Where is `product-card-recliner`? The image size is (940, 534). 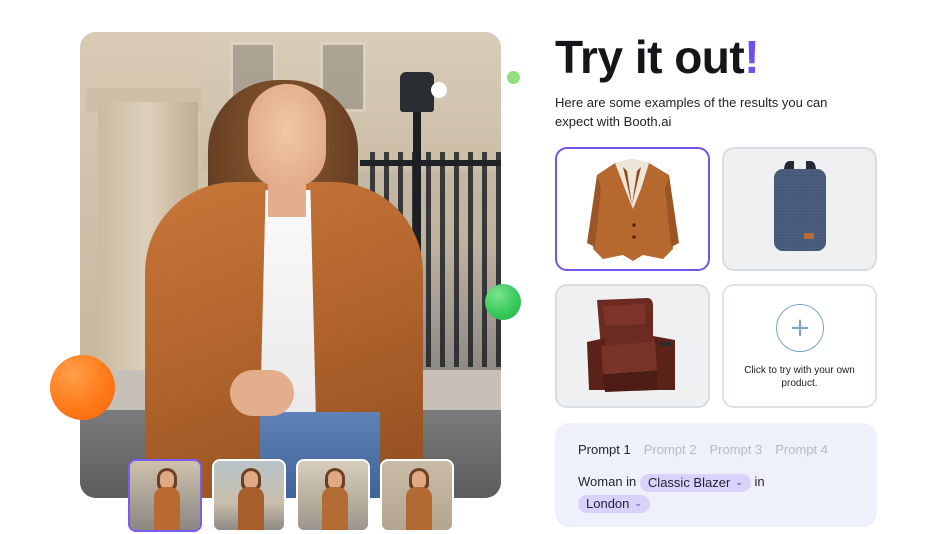
product-card-recliner is located at coordinates (632, 346).